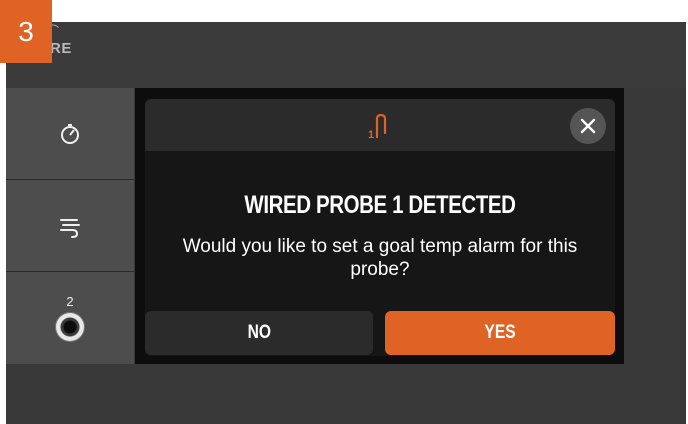  I want to click on dialog-header: 1, so click(380, 125).